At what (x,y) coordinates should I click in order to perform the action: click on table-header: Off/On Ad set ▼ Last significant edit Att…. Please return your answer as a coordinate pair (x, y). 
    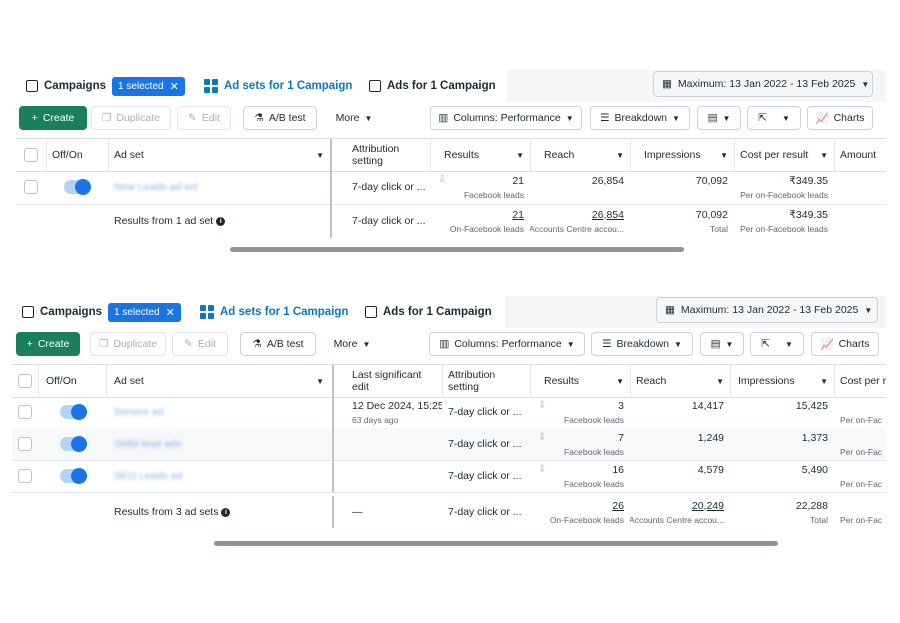
    Looking at the image, I should click on (449, 381).